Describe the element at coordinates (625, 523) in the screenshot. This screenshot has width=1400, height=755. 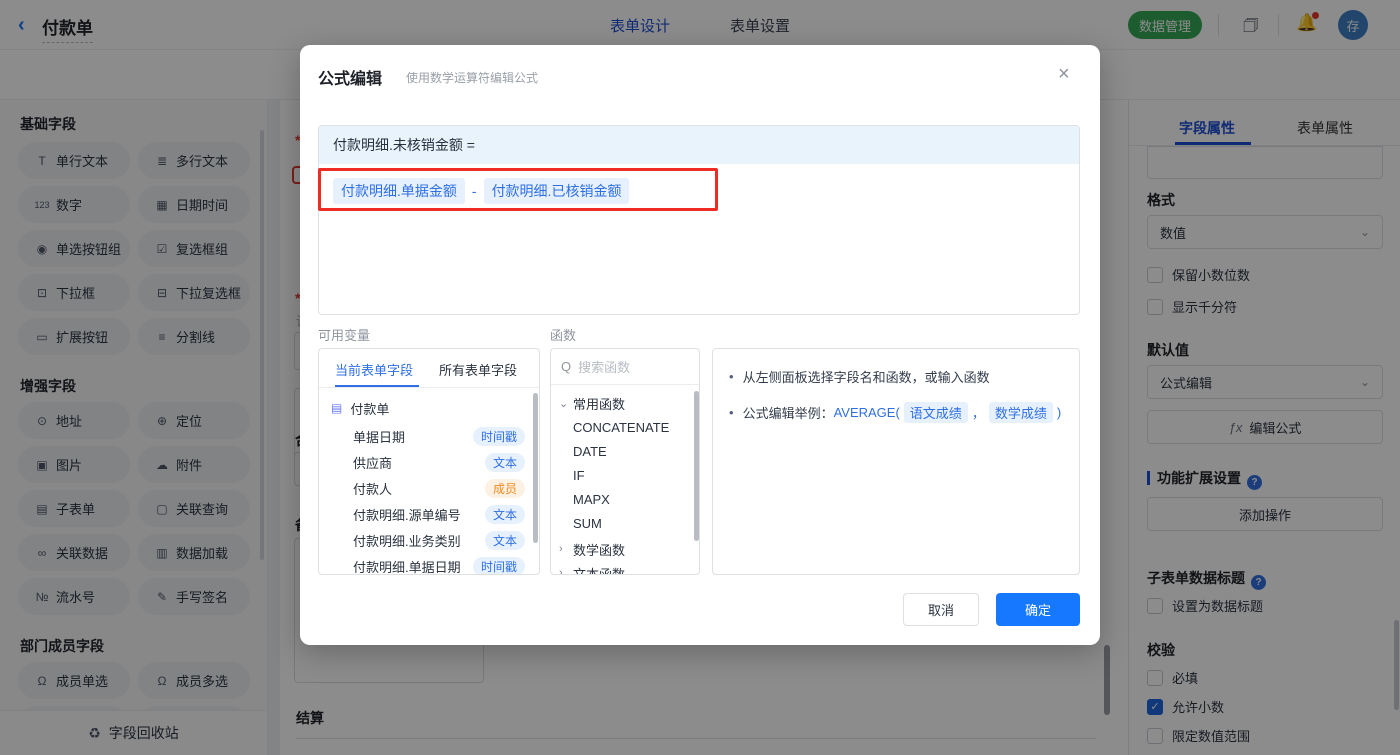
I see `function-item: SUM` at that location.